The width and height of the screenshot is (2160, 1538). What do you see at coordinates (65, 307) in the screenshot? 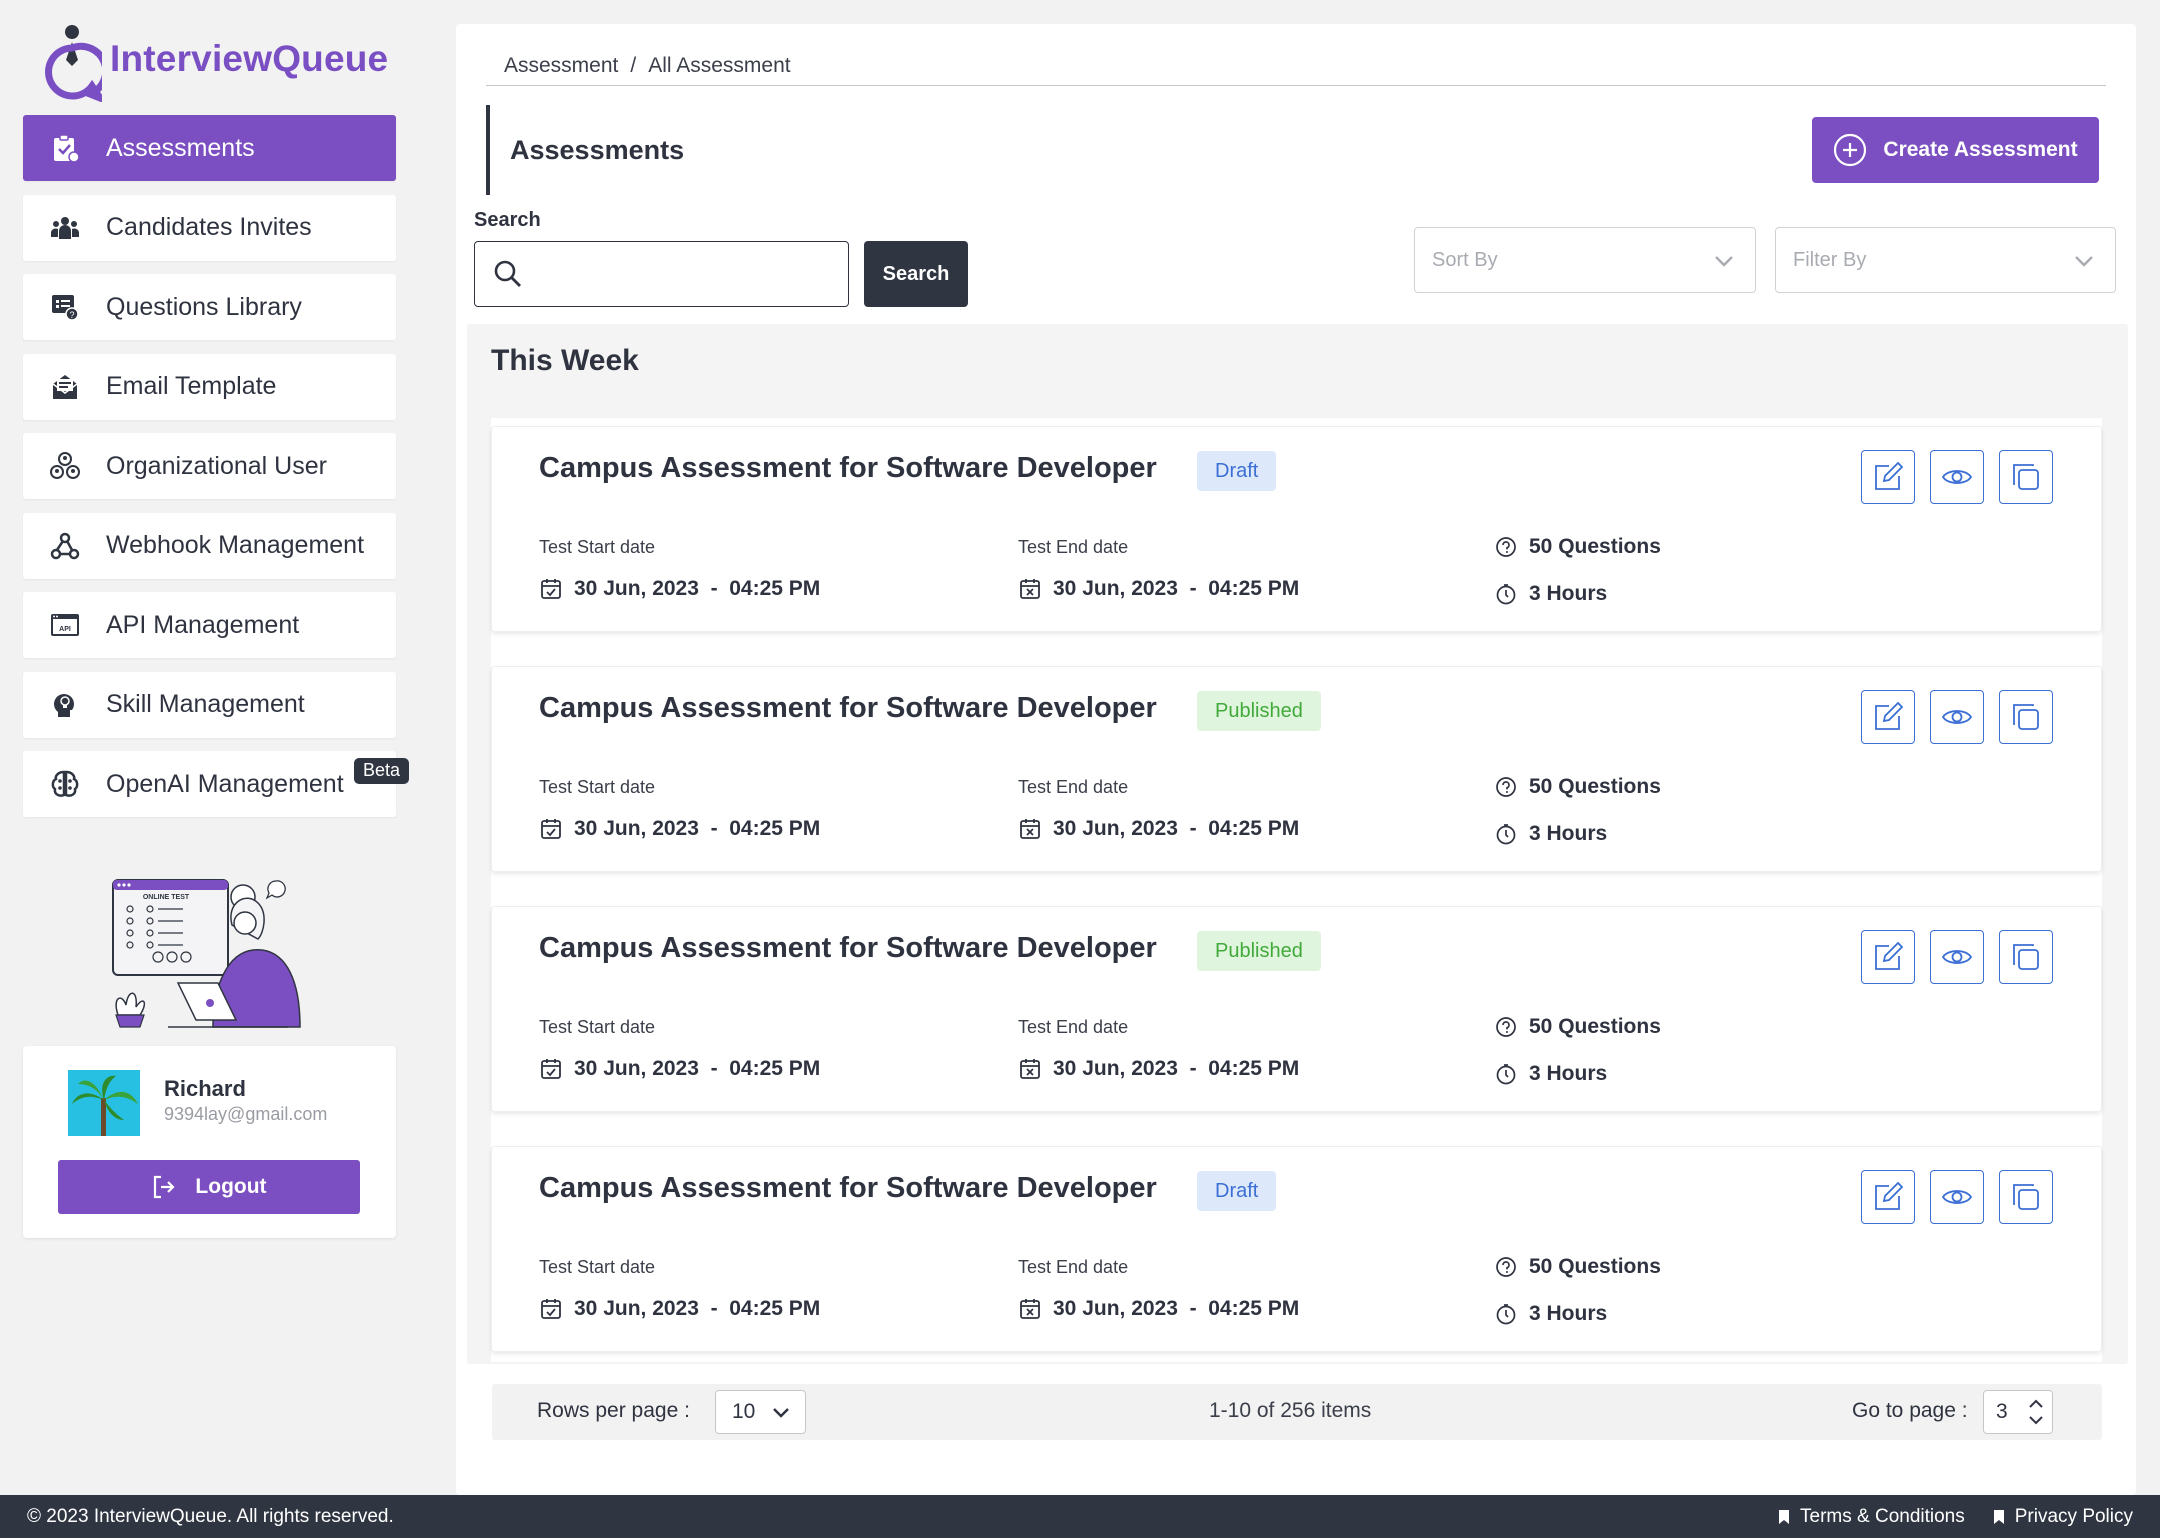
I see `question-list-icon: ?` at bounding box center [65, 307].